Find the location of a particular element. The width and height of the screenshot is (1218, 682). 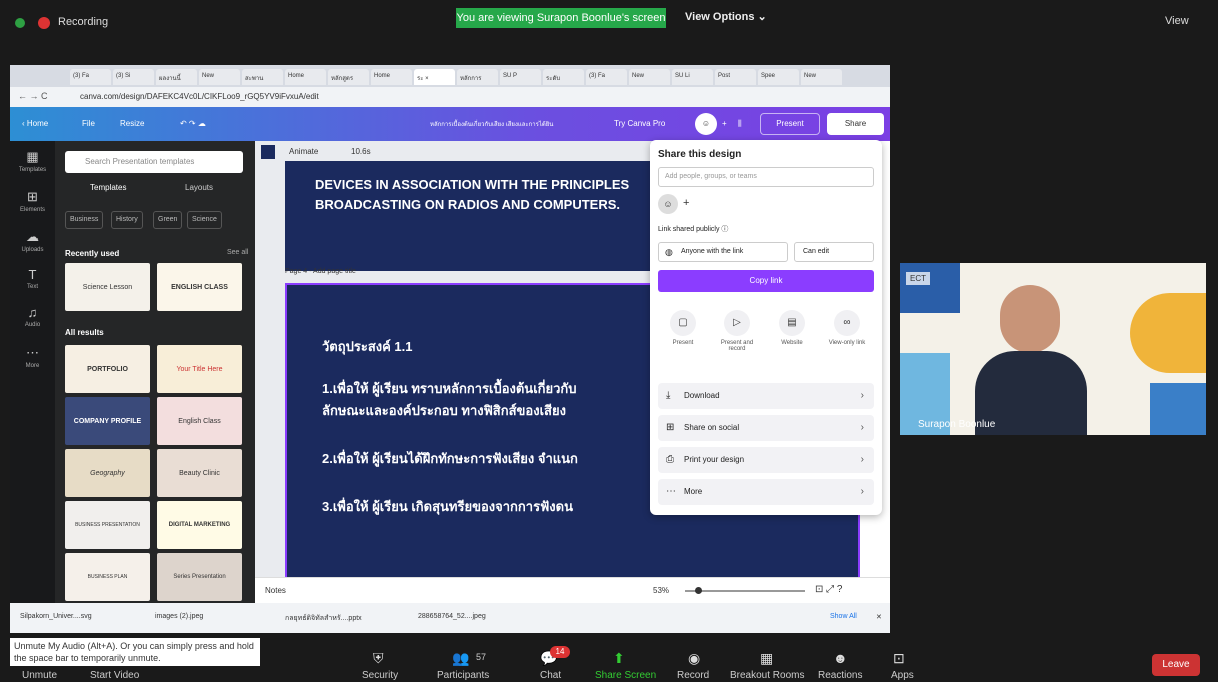

participants-button: Participants is located at coordinates (463, 675).